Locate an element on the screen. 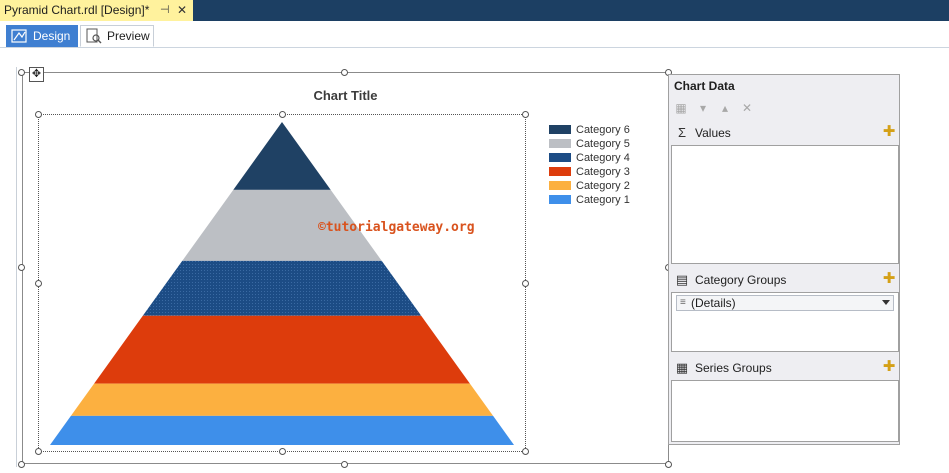  series-groups-header: ▦ Series Groups ✚ is located at coordinates (785, 368).